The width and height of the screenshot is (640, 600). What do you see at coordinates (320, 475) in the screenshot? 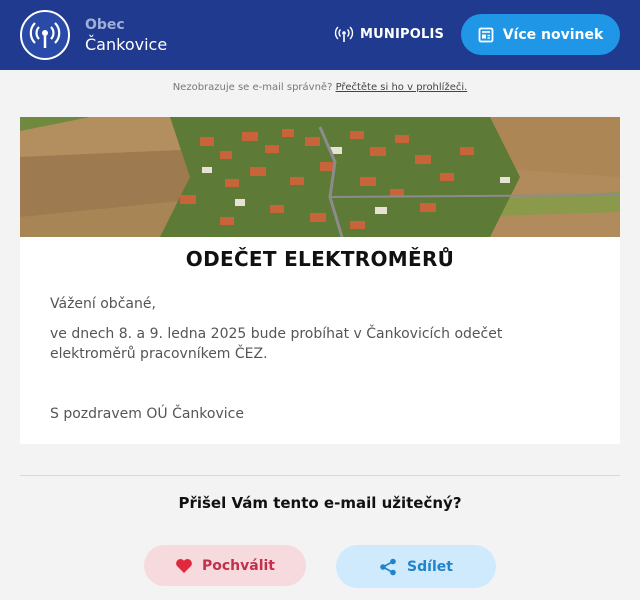
I see `divider` at bounding box center [320, 475].